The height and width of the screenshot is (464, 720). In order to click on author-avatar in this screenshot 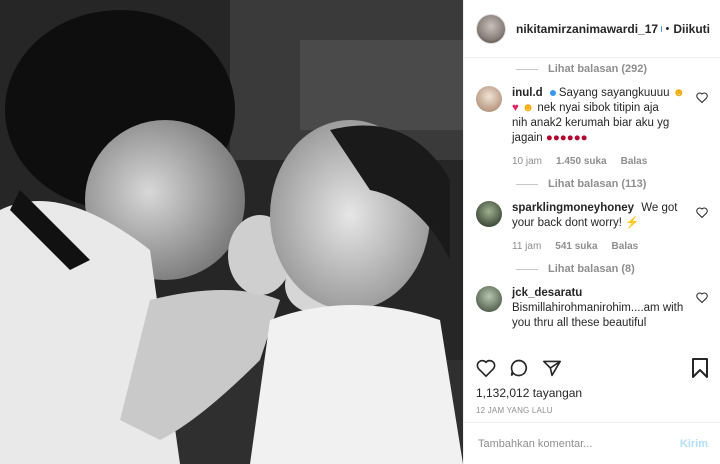, I will do `click(491, 28)`.